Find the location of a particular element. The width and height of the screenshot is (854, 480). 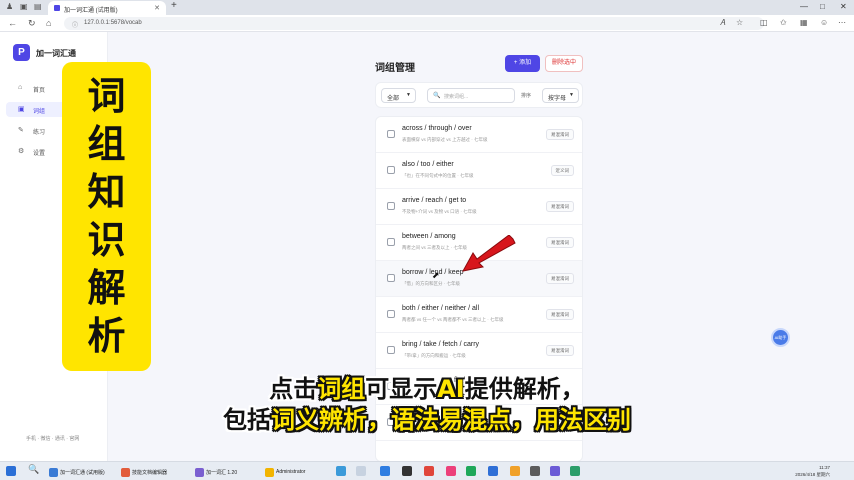

phrase-description: 「借」的方向和区分 · 七年级 is located at coordinates (431, 283).